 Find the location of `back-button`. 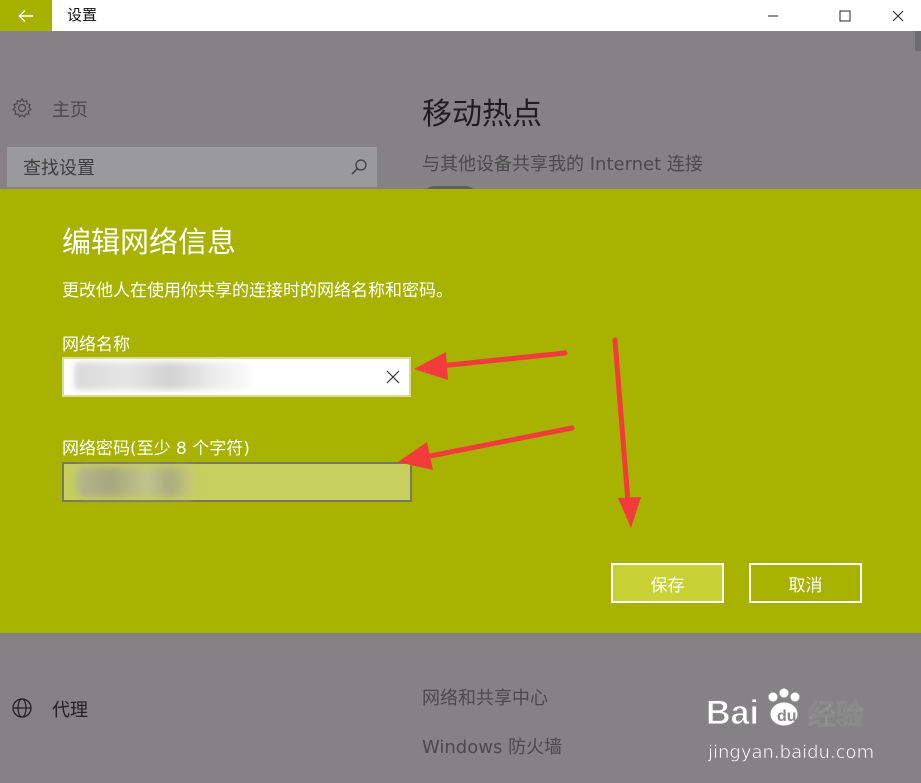

back-button is located at coordinates (26, 15).